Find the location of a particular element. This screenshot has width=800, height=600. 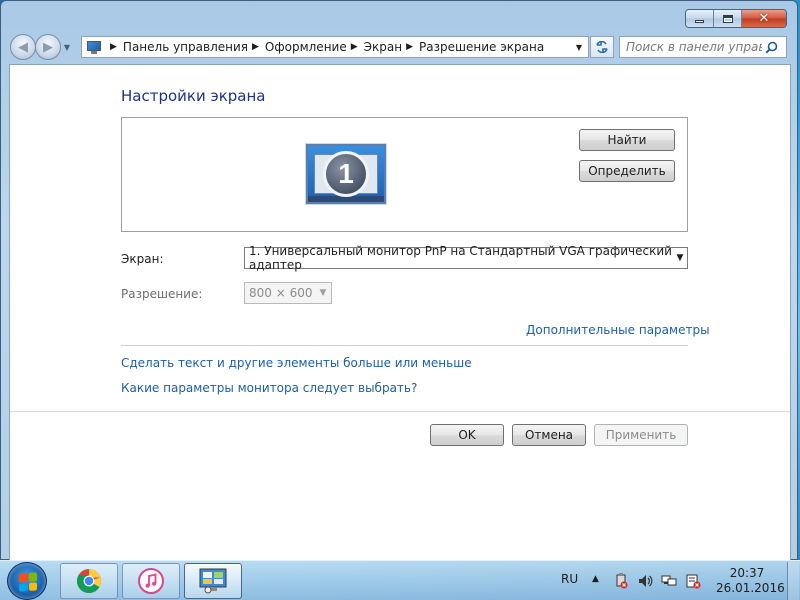

resolution-select: 800 × 600 ▼ is located at coordinates (288, 293).